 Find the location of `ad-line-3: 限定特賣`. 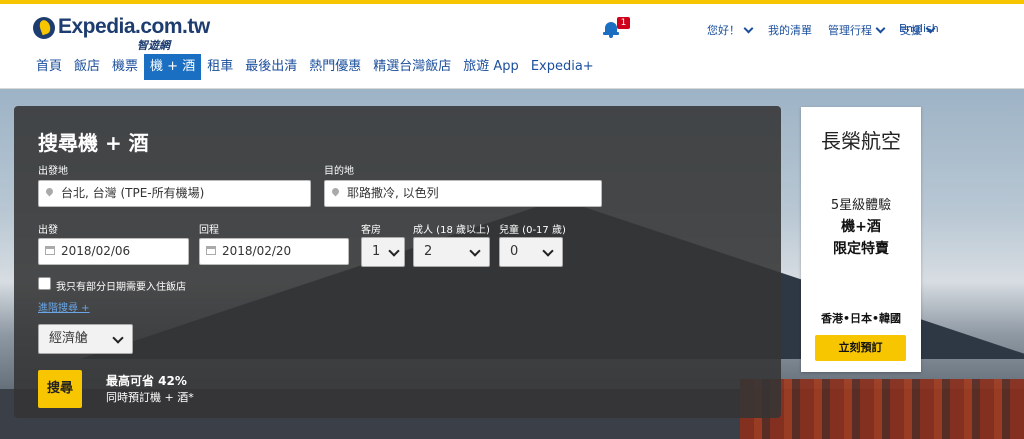

ad-line-3: 限定特賣 is located at coordinates (861, 249).